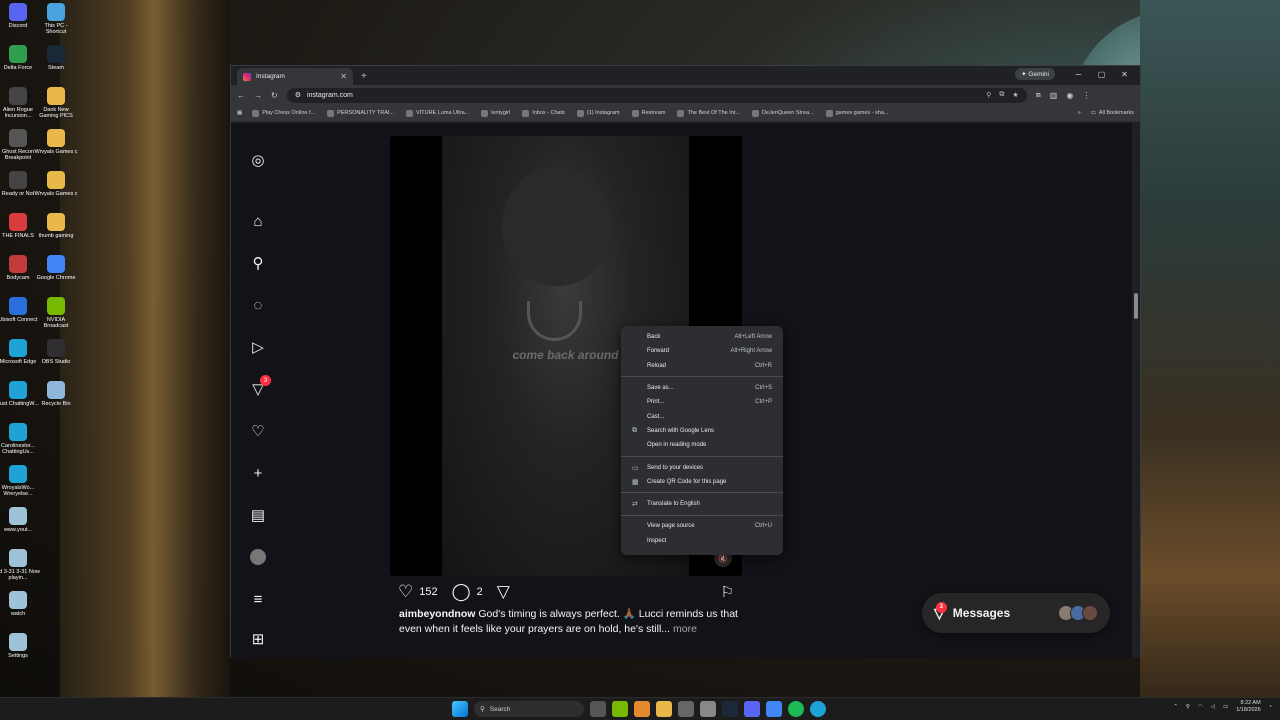 The width and height of the screenshot is (1280, 720). What do you see at coordinates (702, 388) in the screenshot?
I see `context-menu-item: Save as... Ctrl+S` at bounding box center [702, 388].